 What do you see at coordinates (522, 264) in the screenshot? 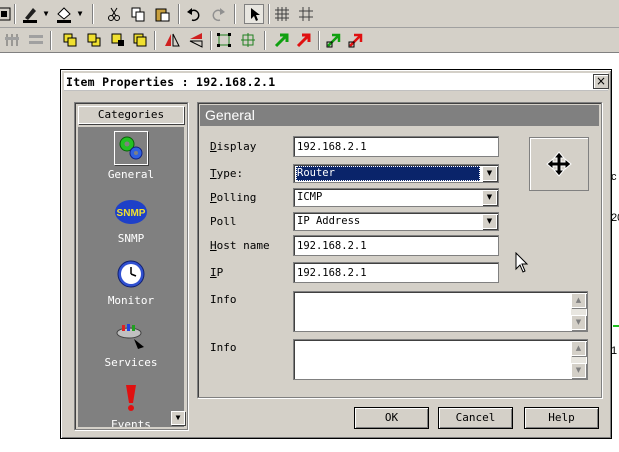
I see `mouse-cursor-icon` at bounding box center [522, 264].